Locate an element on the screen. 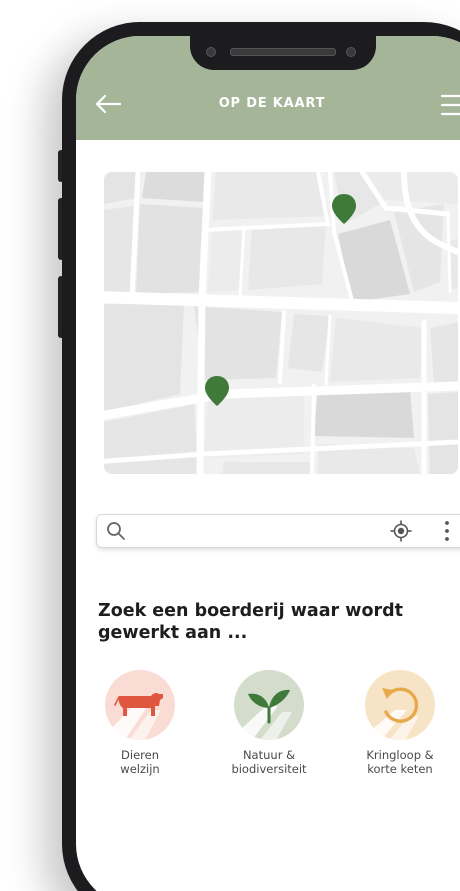 This screenshot has width=460, height=891. sprout-icon is located at coordinates (263, 714).